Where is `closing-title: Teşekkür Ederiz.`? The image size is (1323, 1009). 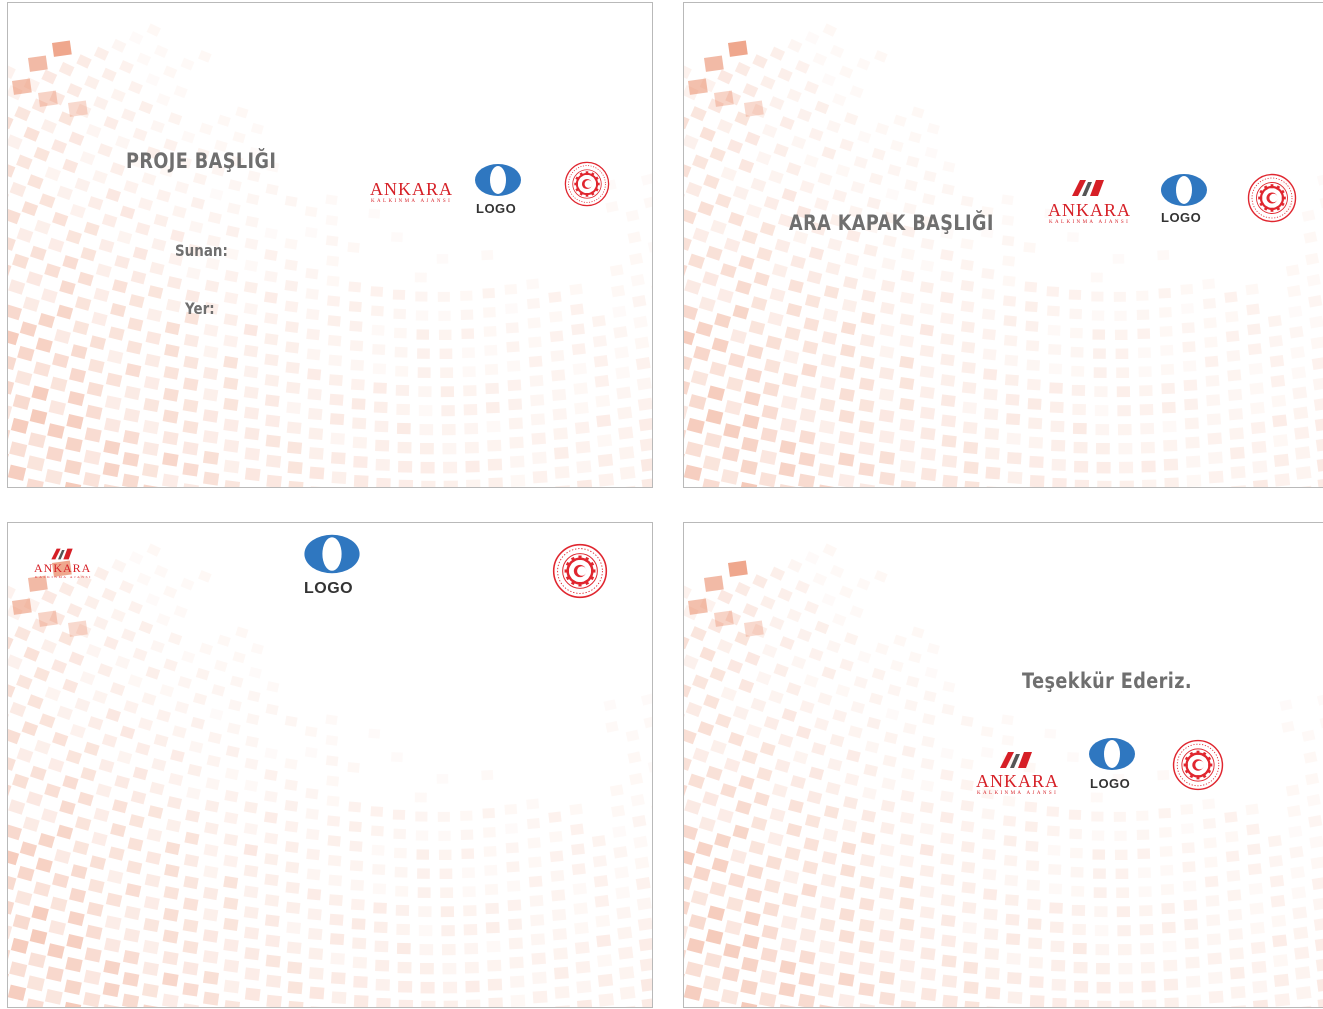
closing-title: Teşekkür Ederiz. is located at coordinates (1107, 681).